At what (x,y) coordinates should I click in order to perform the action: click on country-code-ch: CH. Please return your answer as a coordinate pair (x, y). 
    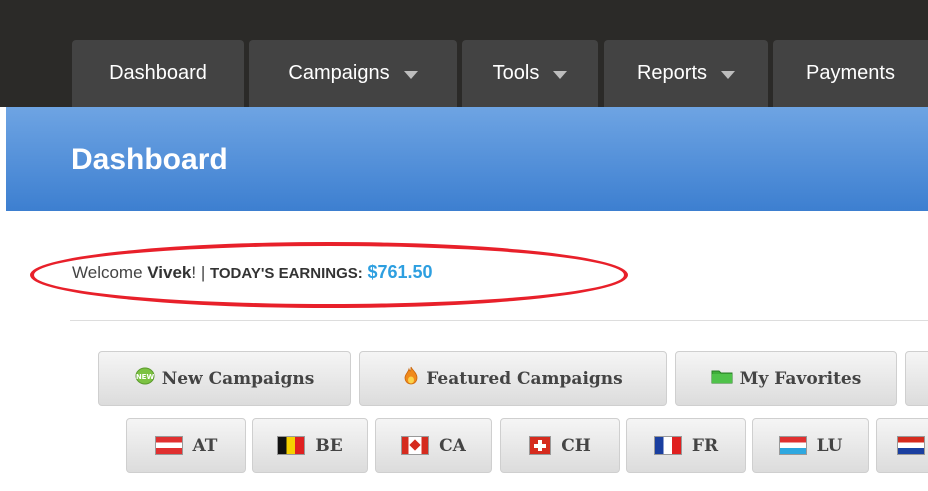
    Looking at the image, I should click on (576, 445).